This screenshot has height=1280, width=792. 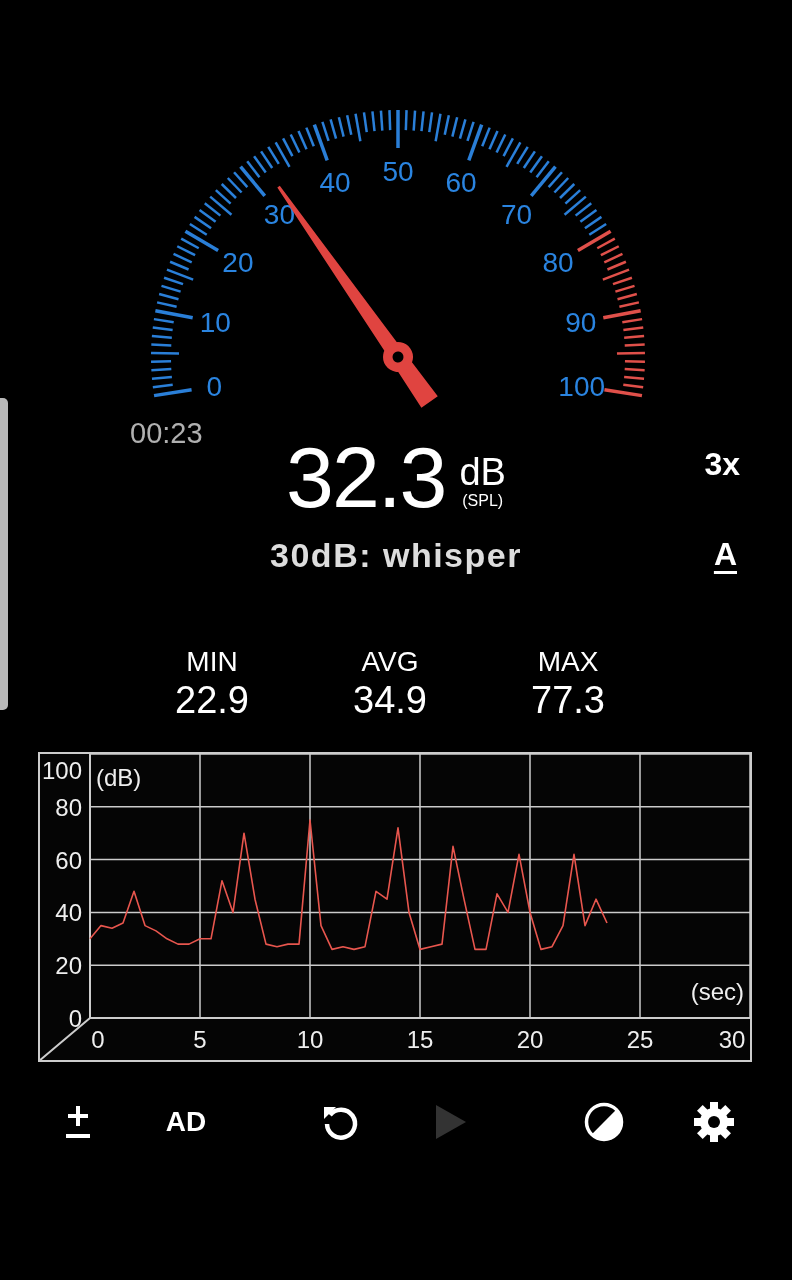 I want to click on stat-value: 22.9, so click(x=212, y=700).